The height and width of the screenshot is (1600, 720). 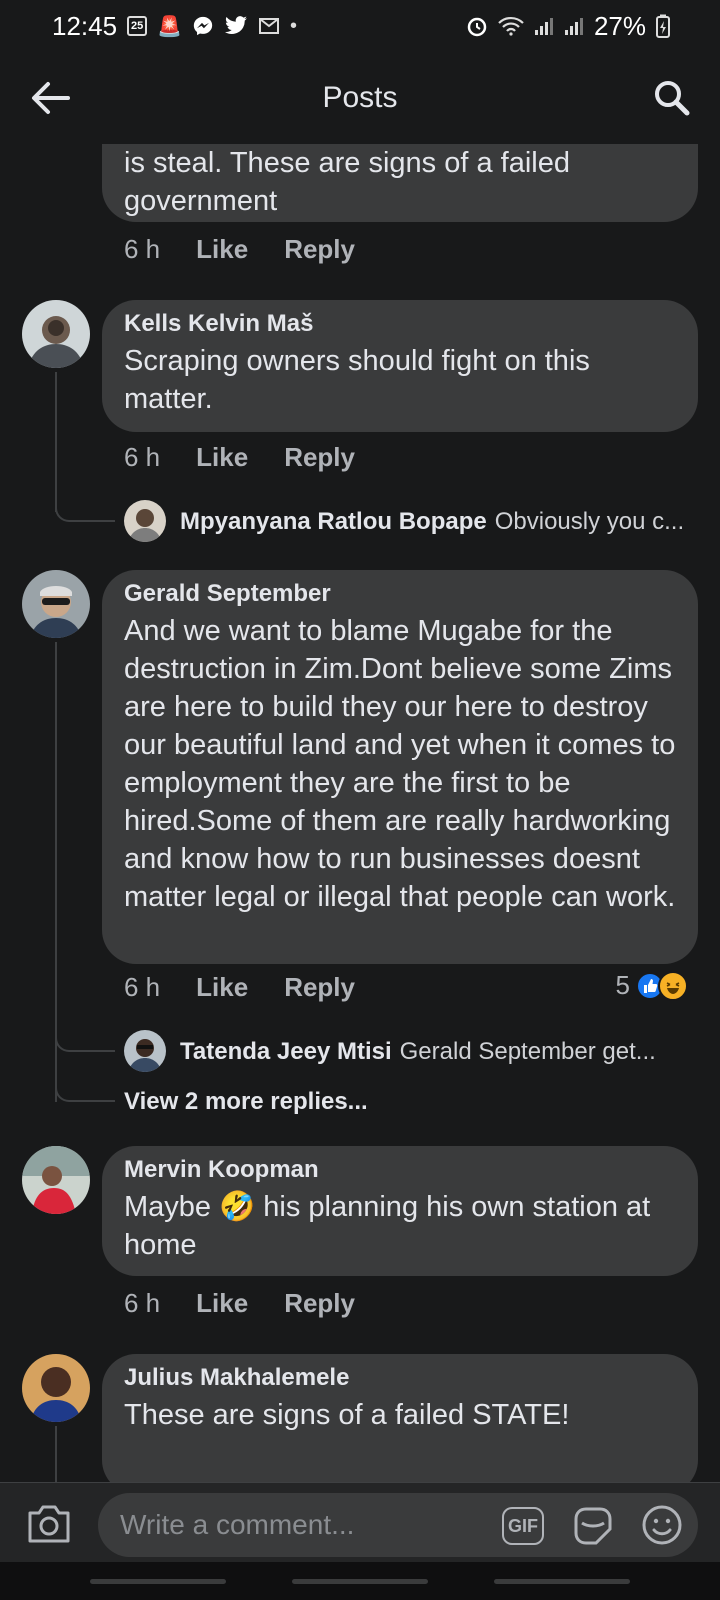 I want to click on gmail-icon, so click(x=269, y=26).